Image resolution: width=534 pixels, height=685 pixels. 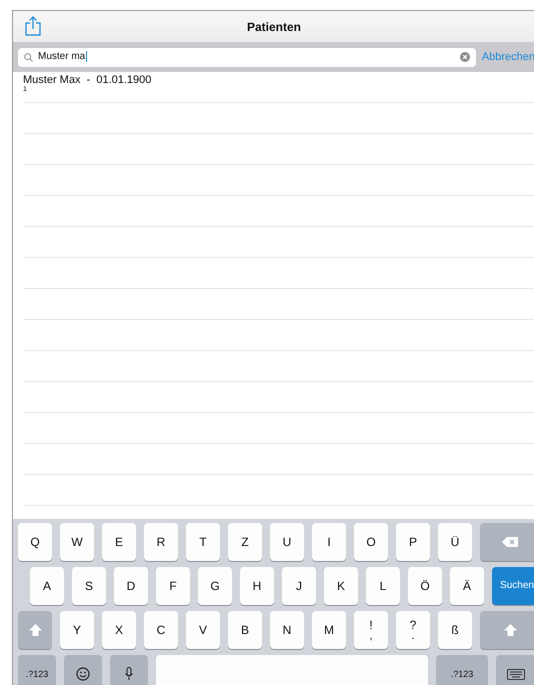 I want to click on dictation-key, so click(x=129, y=670).